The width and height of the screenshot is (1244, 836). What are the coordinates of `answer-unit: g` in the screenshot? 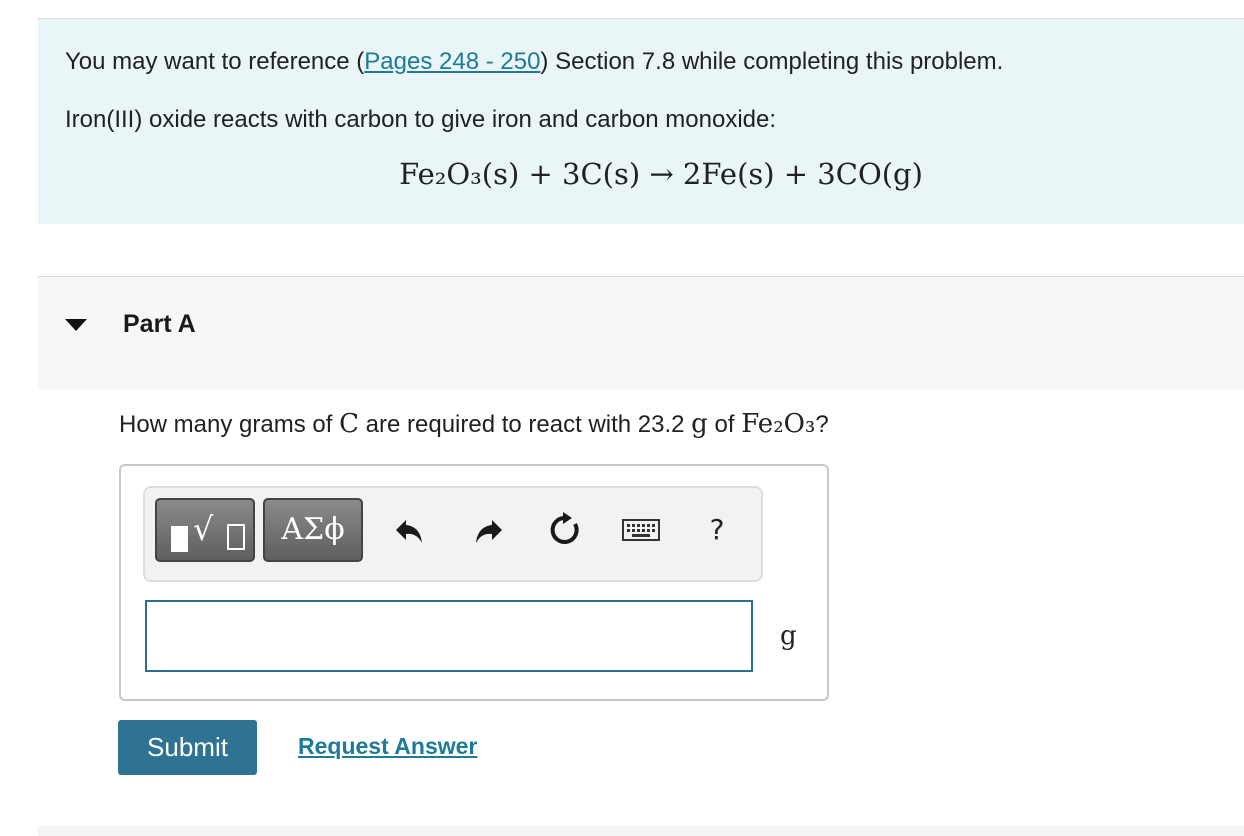 It's located at (788, 636).